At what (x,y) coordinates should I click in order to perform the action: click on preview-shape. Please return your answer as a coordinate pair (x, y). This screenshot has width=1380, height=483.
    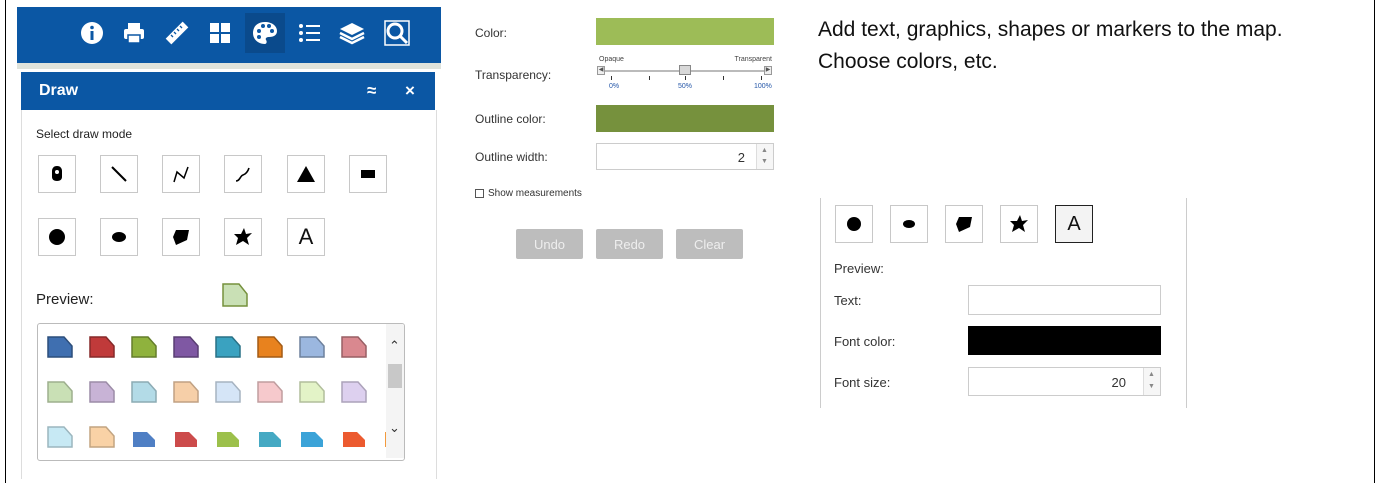
    Looking at the image, I should click on (235, 295).